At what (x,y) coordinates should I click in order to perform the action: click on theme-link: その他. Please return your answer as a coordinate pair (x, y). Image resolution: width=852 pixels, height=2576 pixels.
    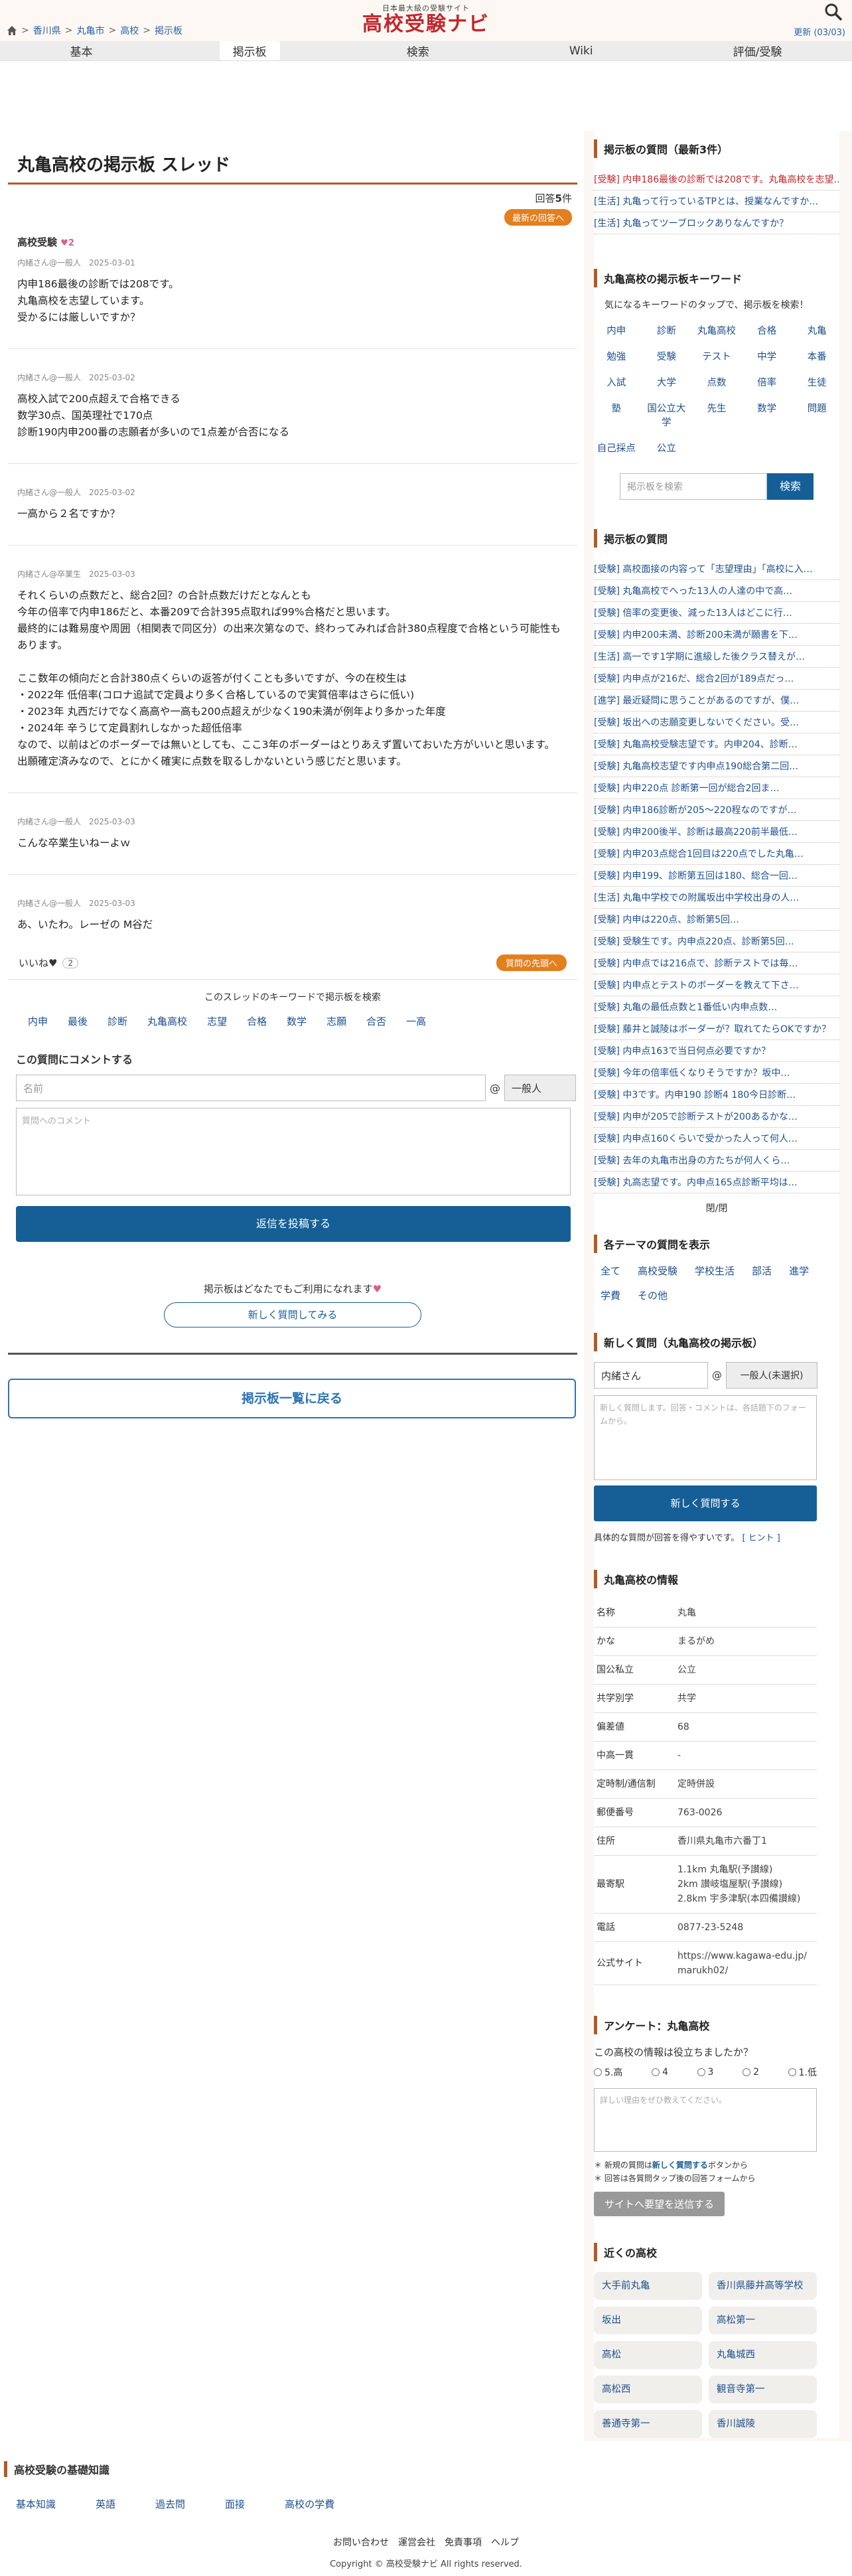
    Looking at the image, I should click on (653, 1295).